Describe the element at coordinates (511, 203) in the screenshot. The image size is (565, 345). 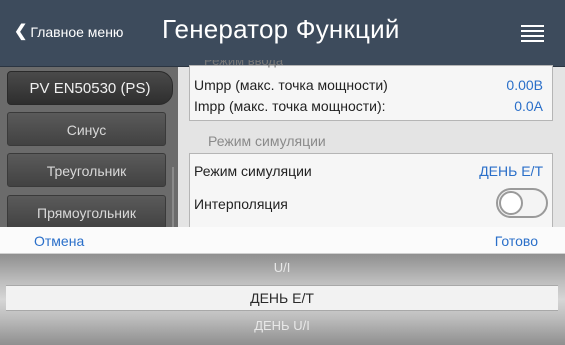
I see `toggle-knob` at that location.